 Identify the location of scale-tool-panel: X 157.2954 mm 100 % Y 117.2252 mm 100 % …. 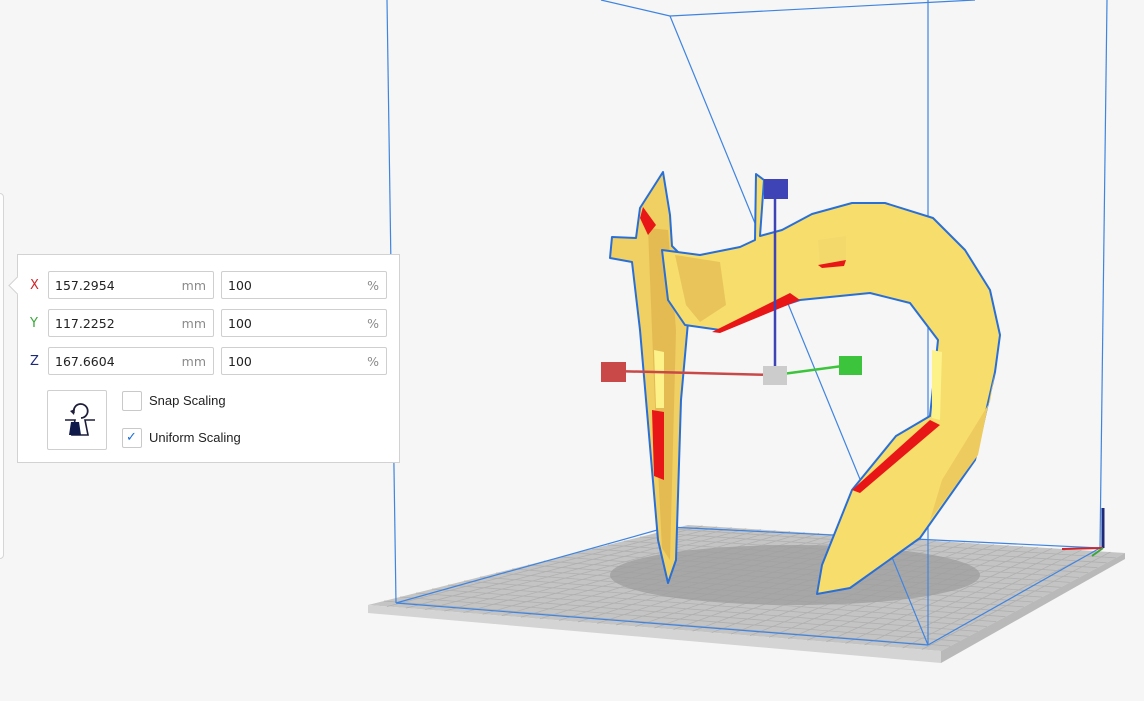
(204, 358).